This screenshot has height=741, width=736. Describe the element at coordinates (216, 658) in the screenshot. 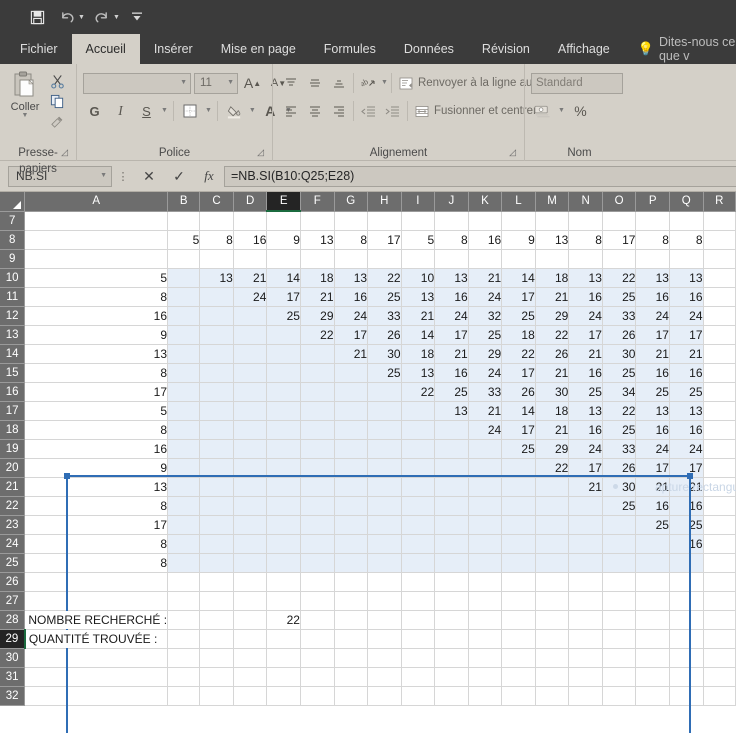

I see `cell-C30` at that location.